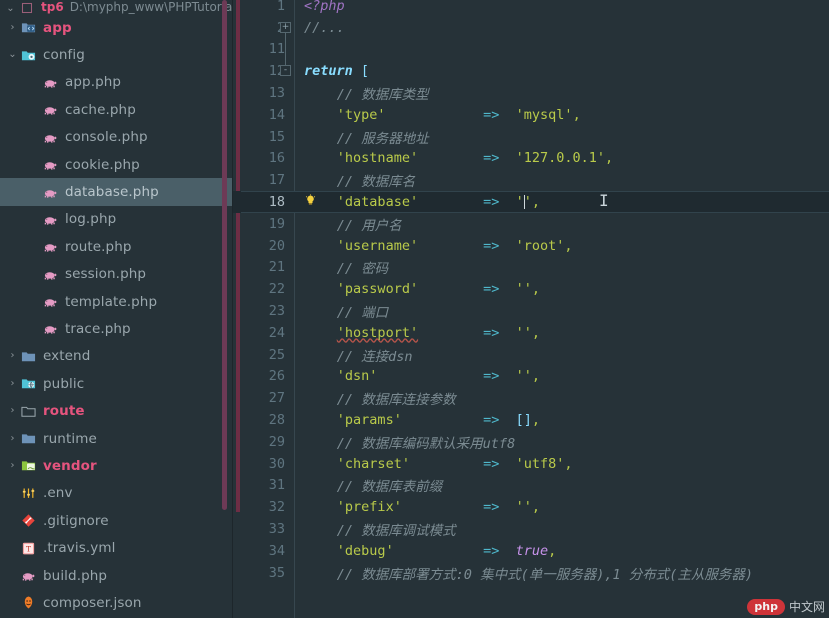 The width and height of the screenshot is (829, 618). I want to click on tree-item-label: build.php, so click(75, 575).